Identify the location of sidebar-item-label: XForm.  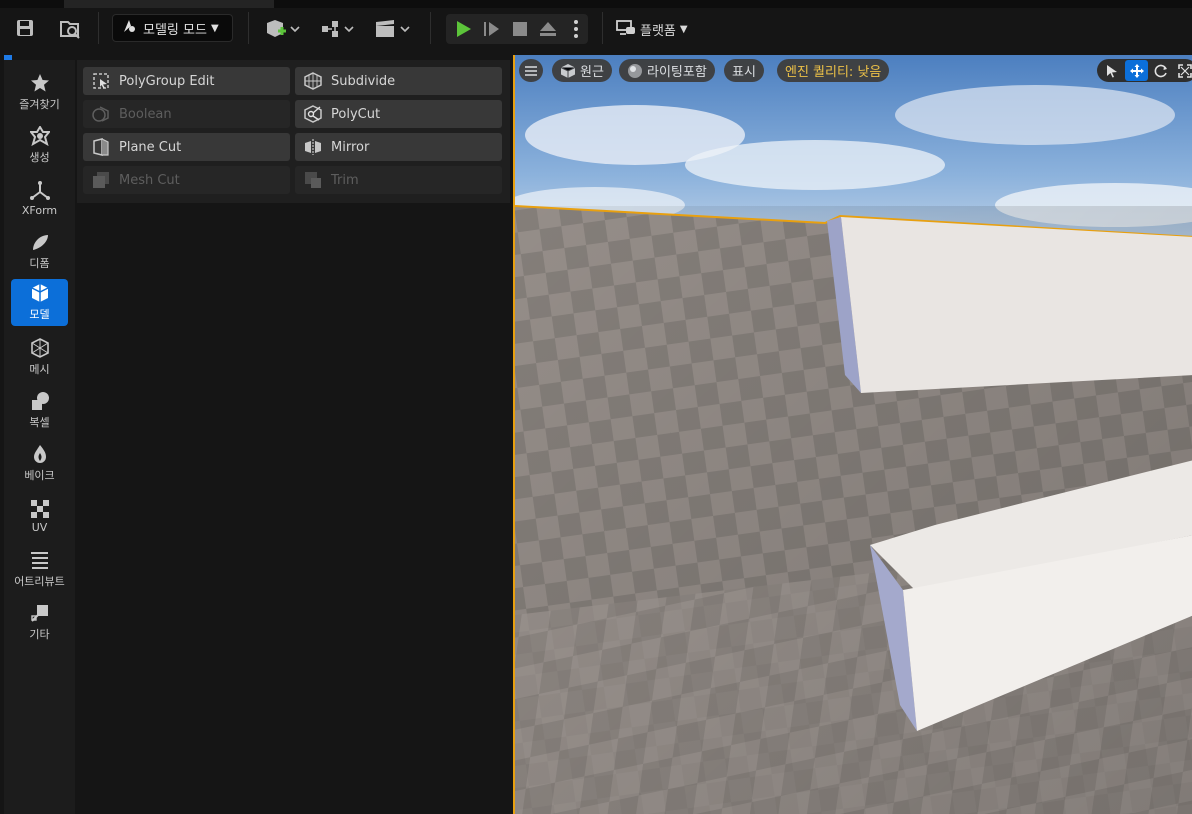
(39, 210).